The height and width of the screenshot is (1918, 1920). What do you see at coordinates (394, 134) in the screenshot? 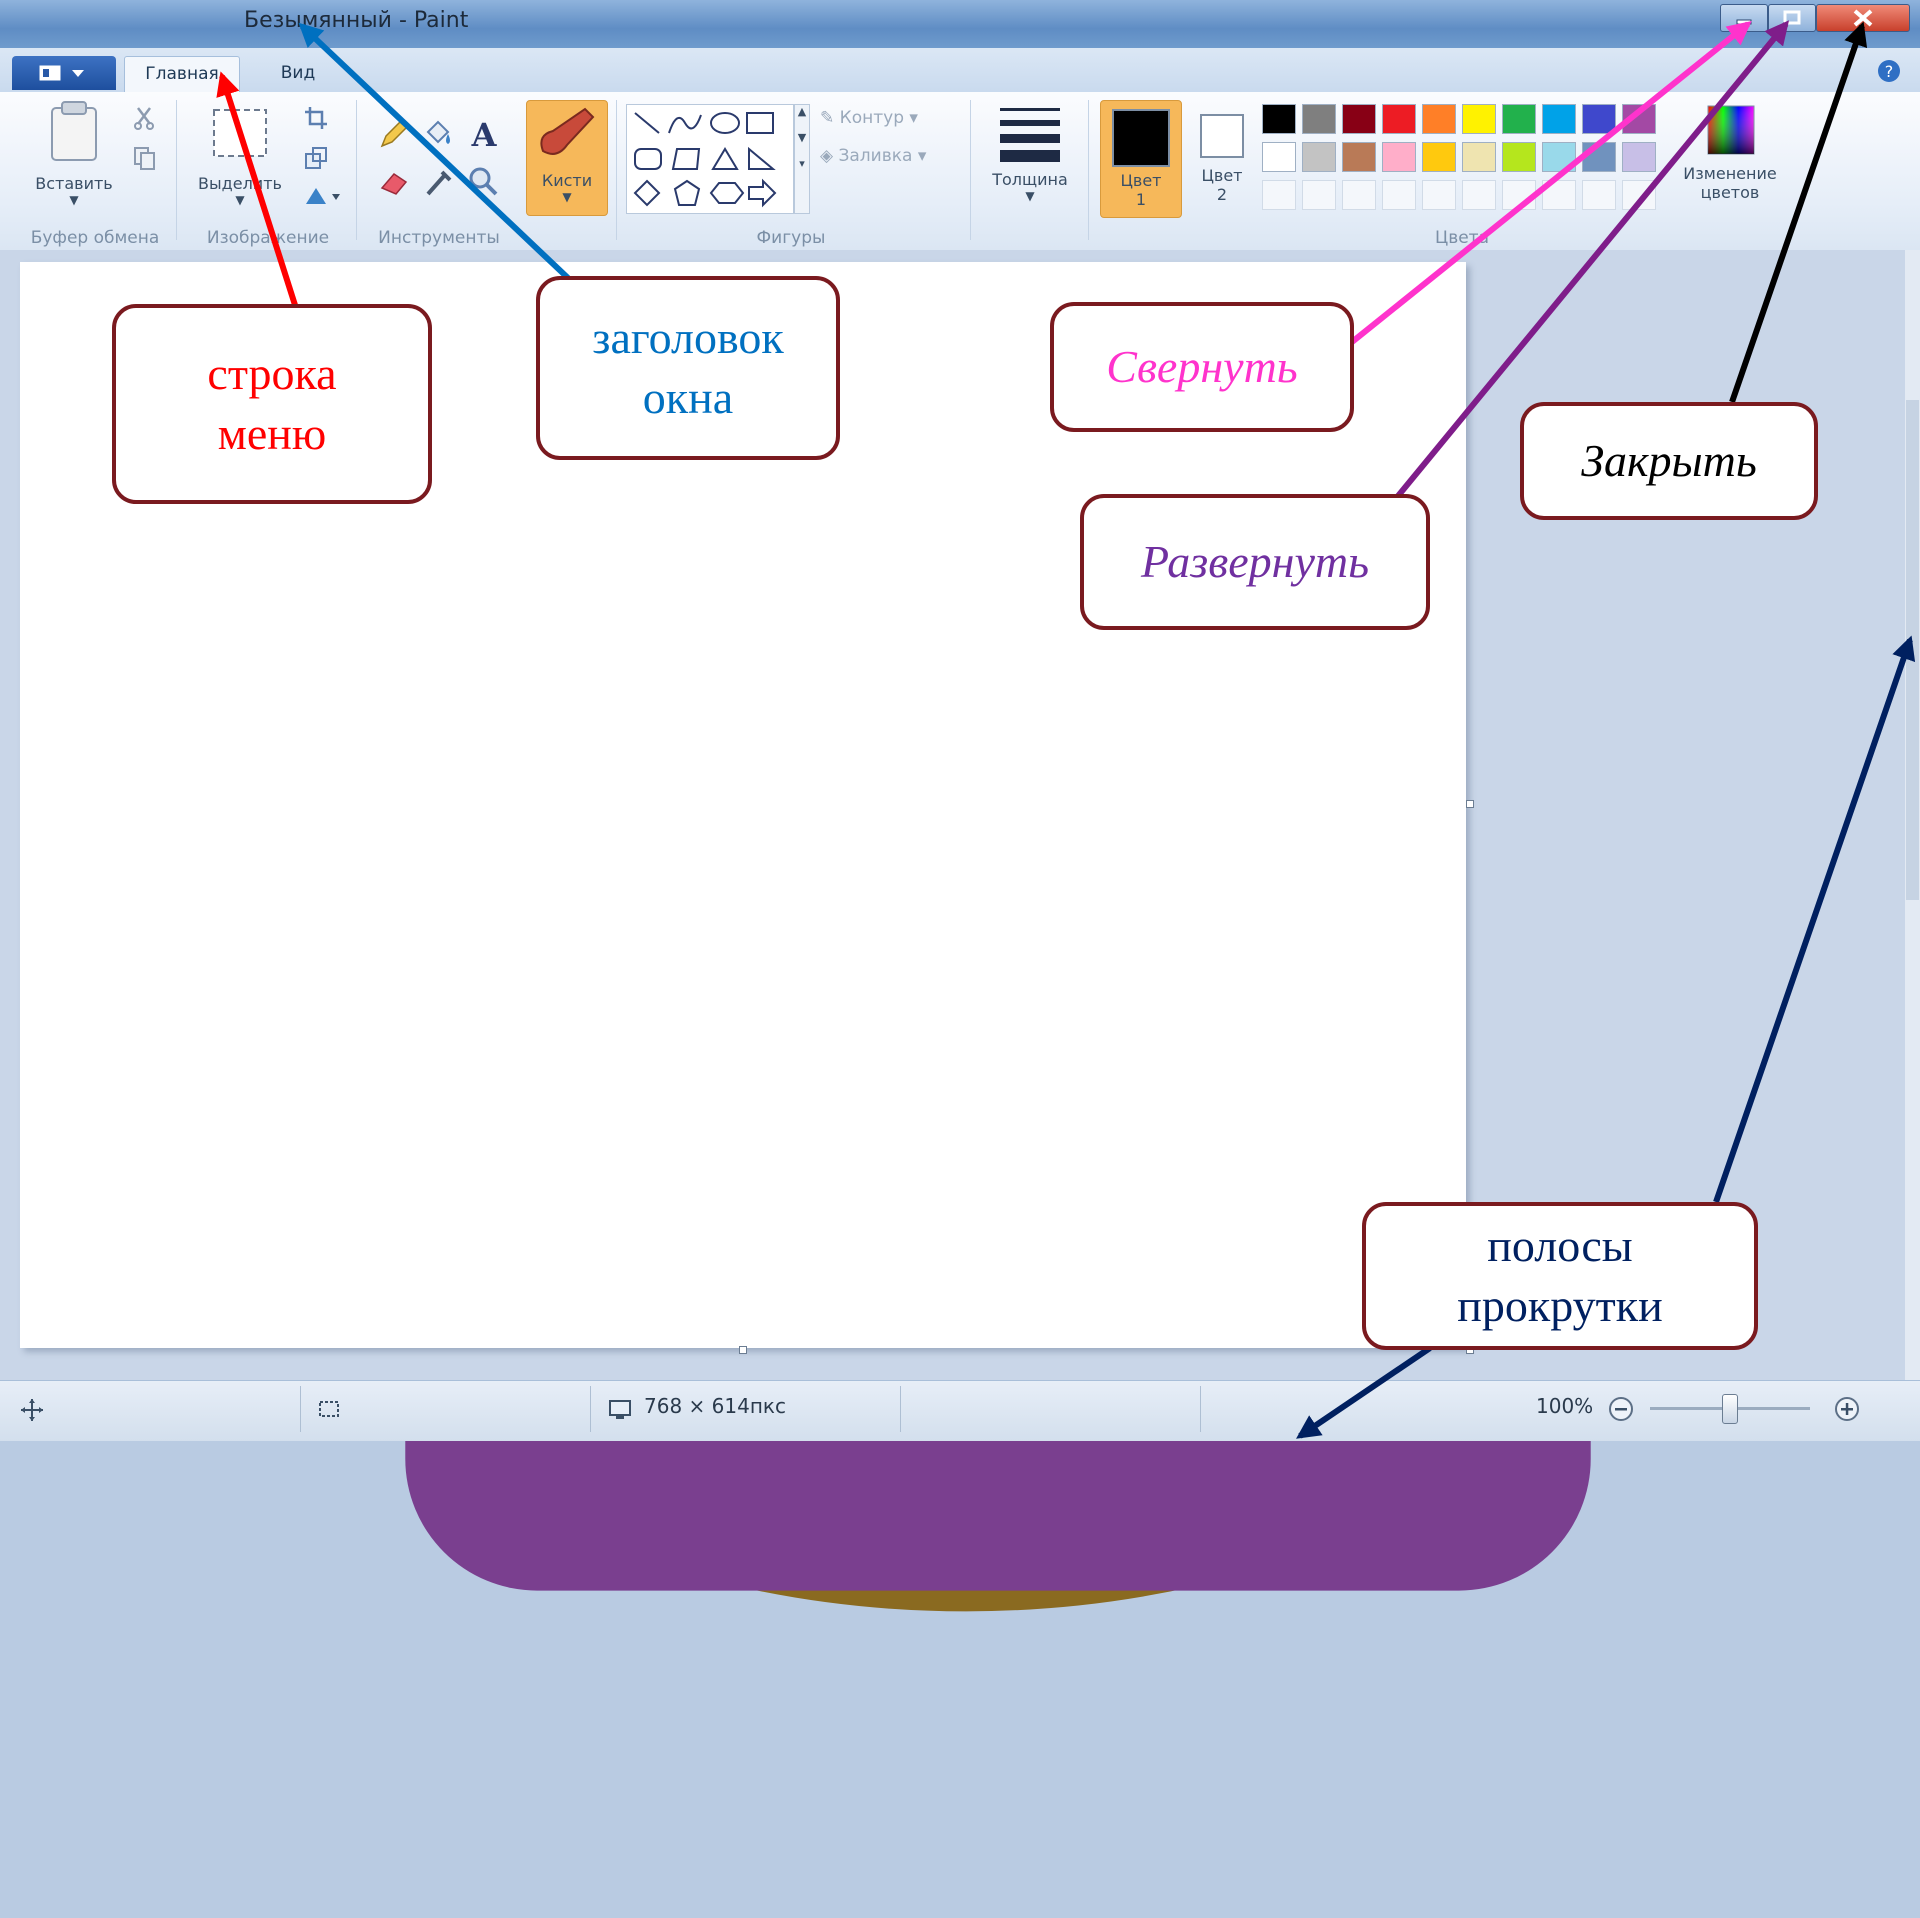
I see `pencil-icon` at bounding box center [394, 134].